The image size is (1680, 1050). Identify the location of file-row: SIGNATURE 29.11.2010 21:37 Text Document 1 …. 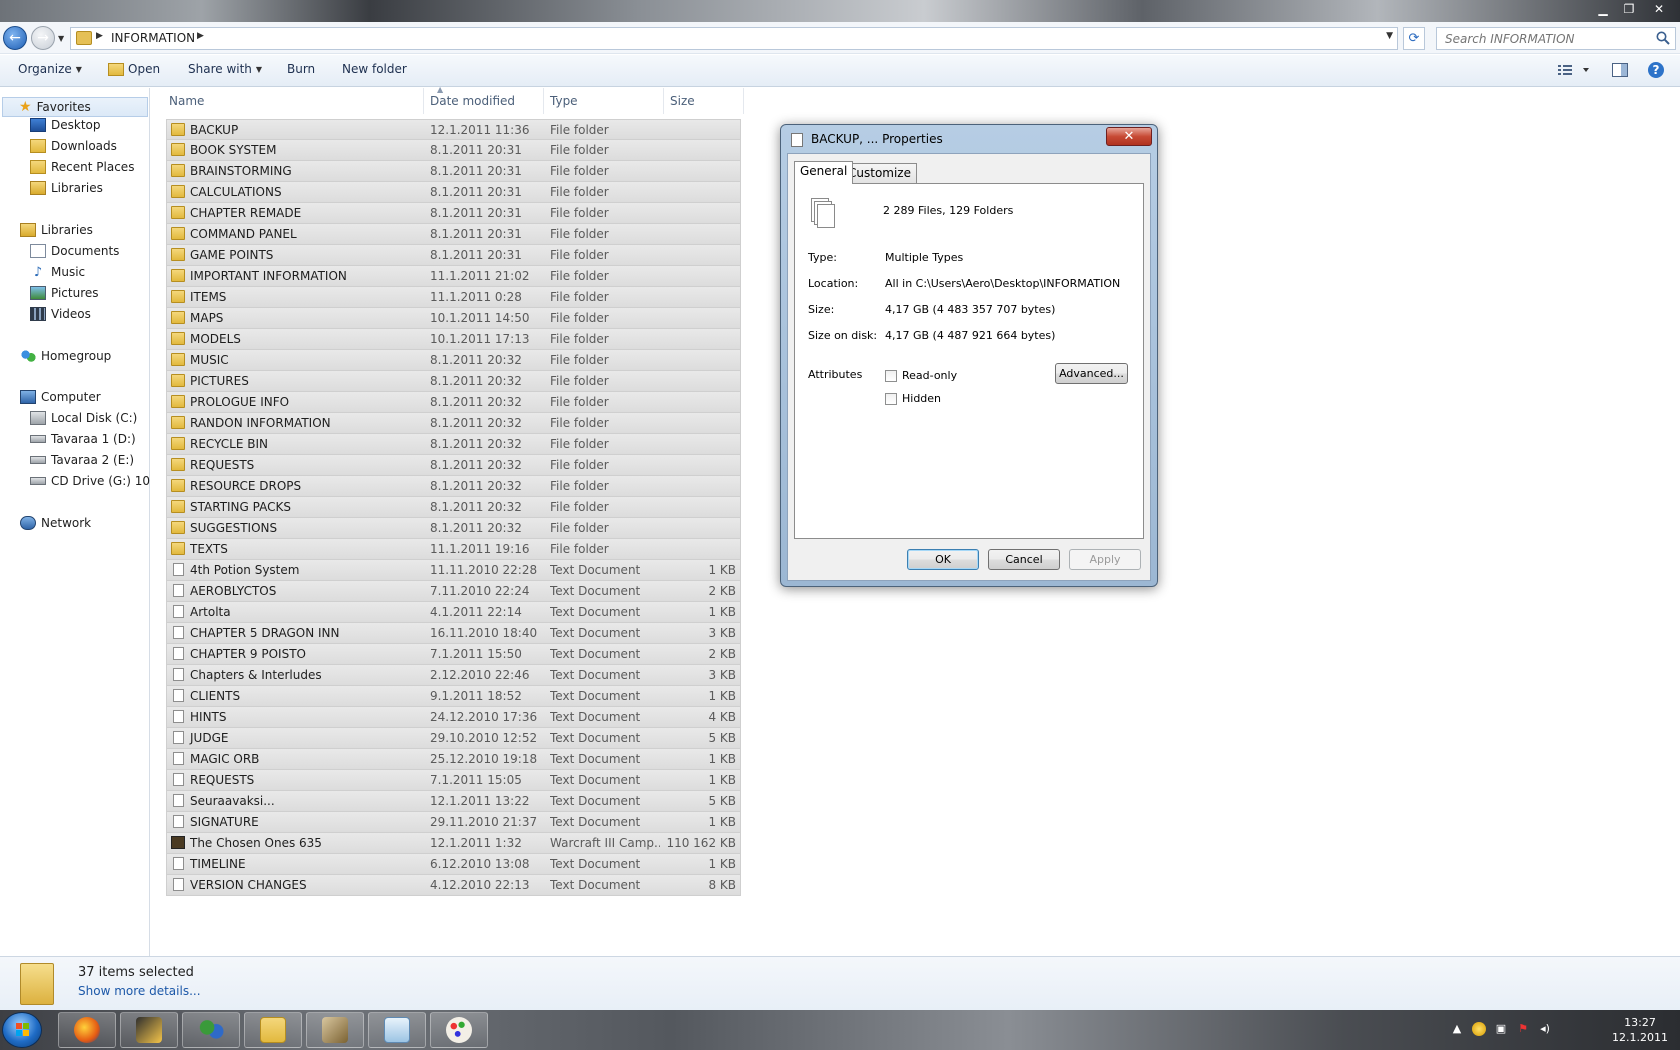
(453, 822).